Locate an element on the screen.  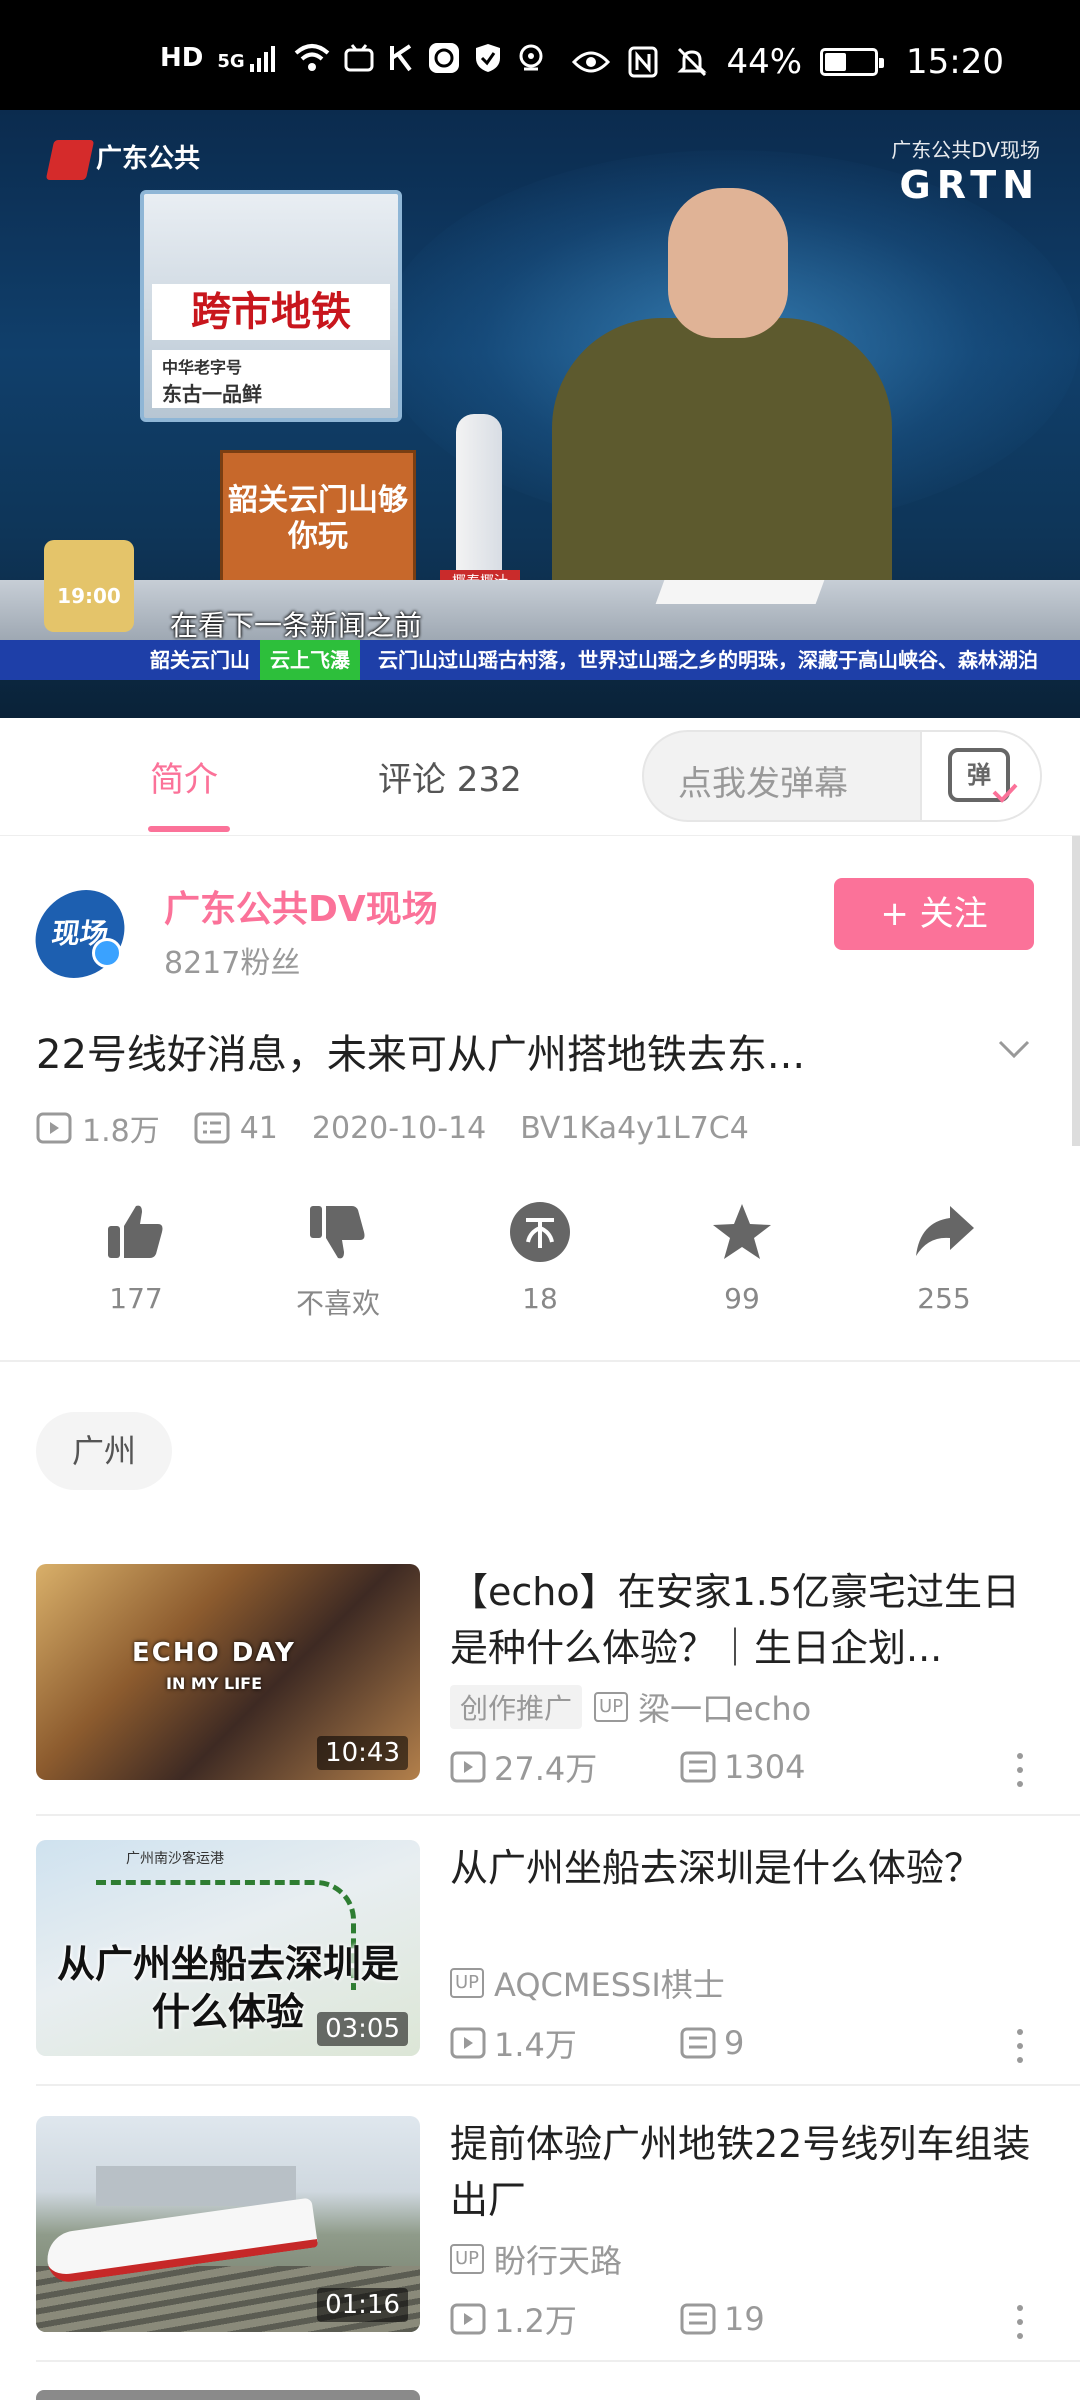
view-count-text: 1.8万 is located at coordinates (121, 1131).